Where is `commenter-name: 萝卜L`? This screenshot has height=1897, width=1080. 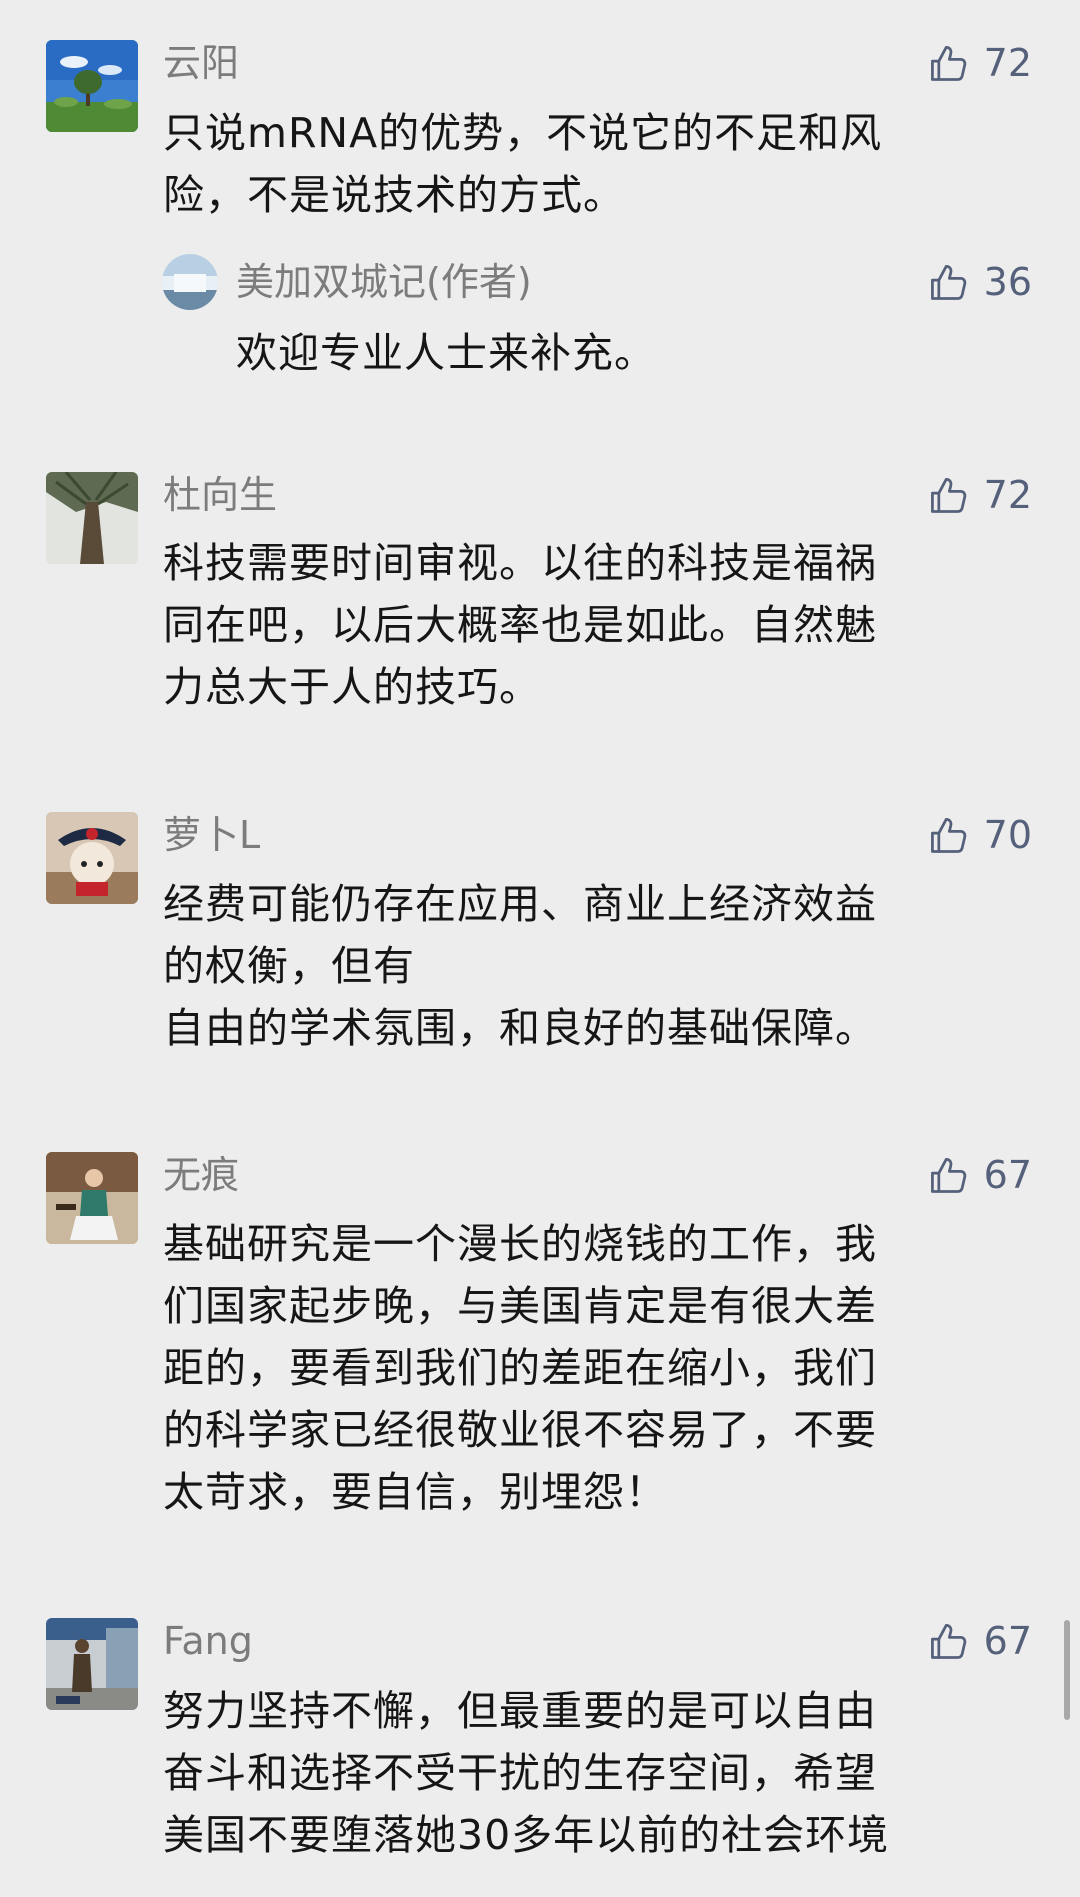 commenter-name: 萝卜L is located at coordinates (211, 835).